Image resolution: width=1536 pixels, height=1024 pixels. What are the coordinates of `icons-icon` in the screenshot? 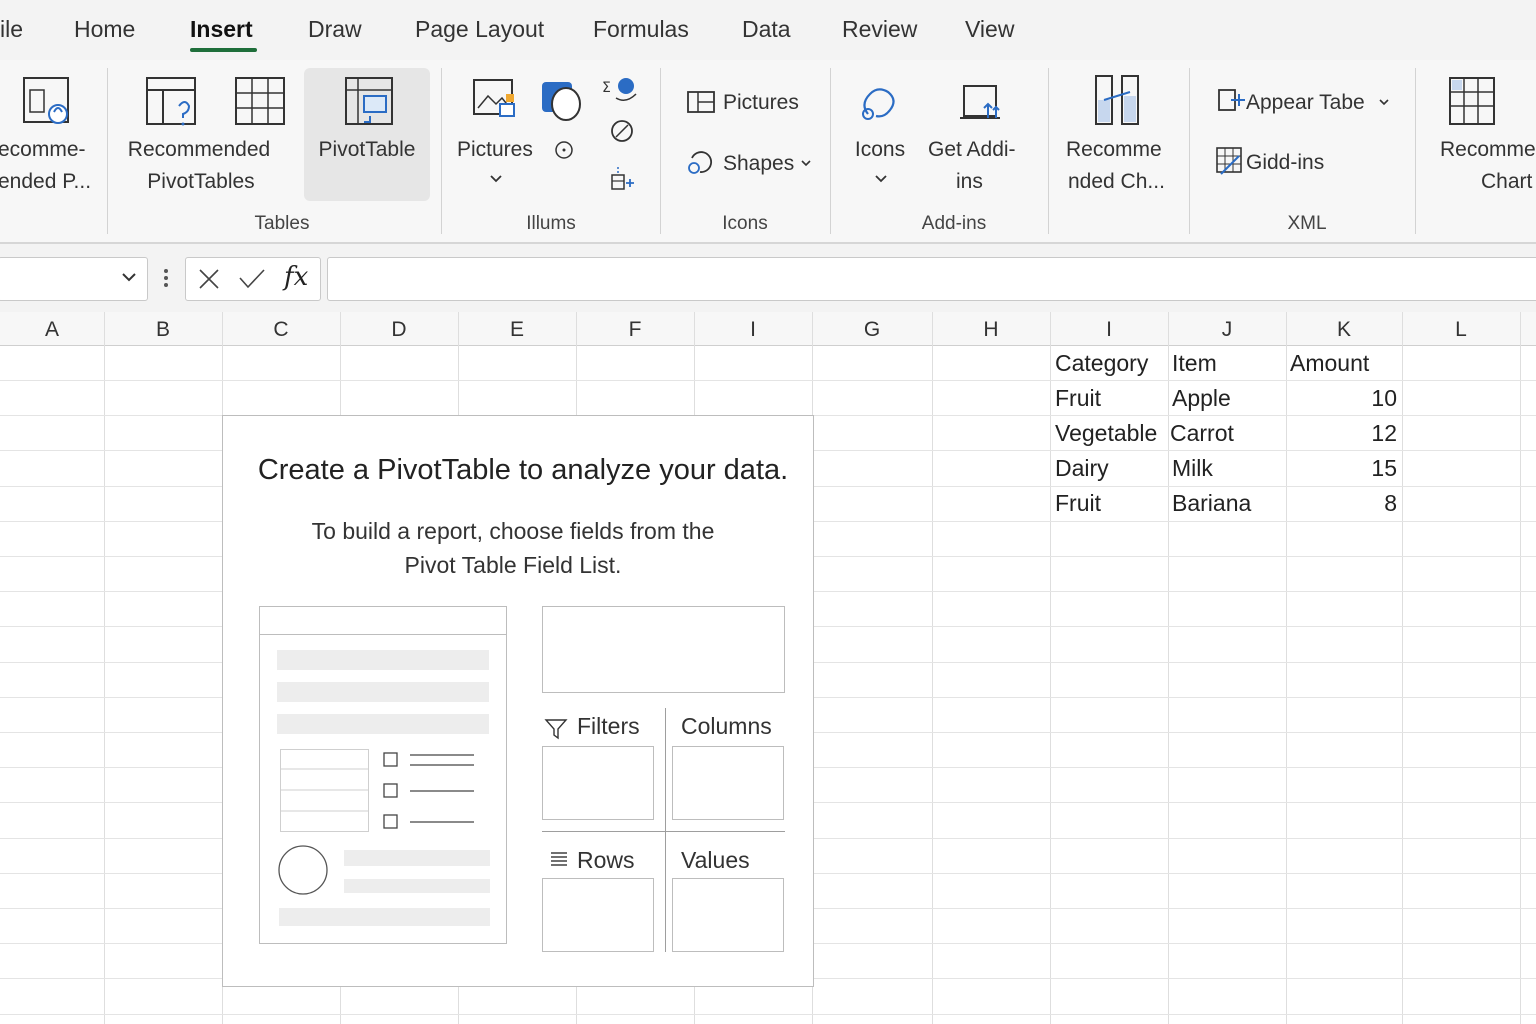 It's located at (878, 104).